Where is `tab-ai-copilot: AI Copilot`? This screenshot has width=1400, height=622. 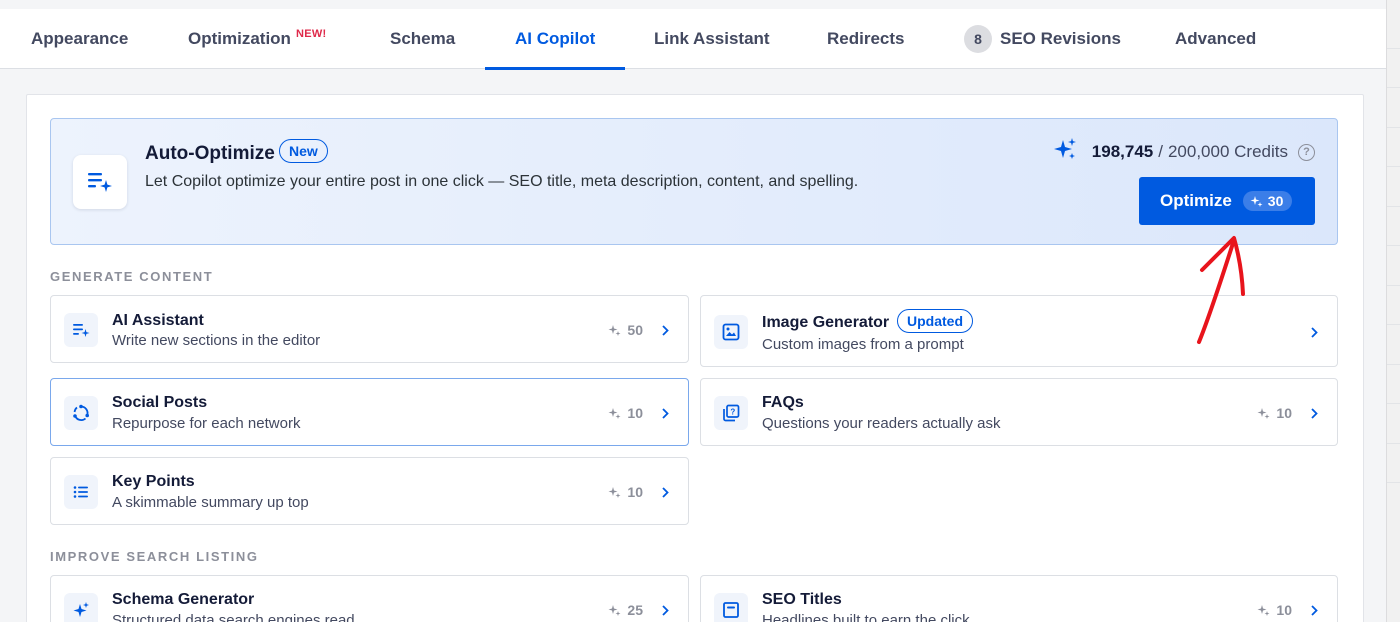
tab-ai-copilot: AI Copilot is located at coordinates (555, 39).